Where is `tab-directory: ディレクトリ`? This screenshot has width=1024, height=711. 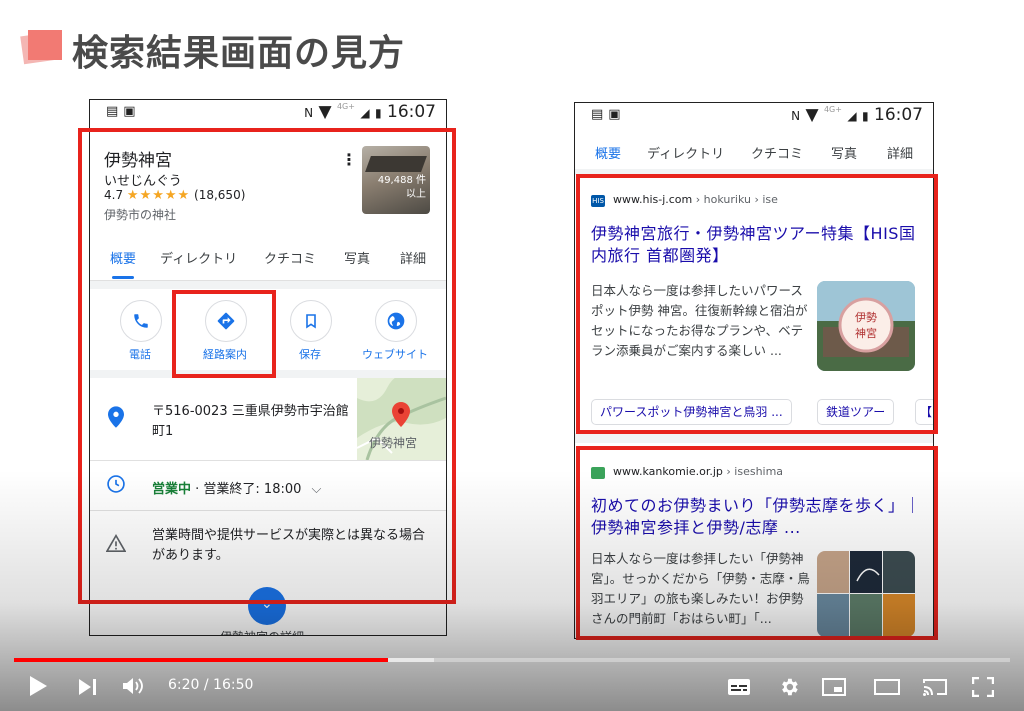 tab-directory: ディレクトリ is located at coordinates (685, 152).